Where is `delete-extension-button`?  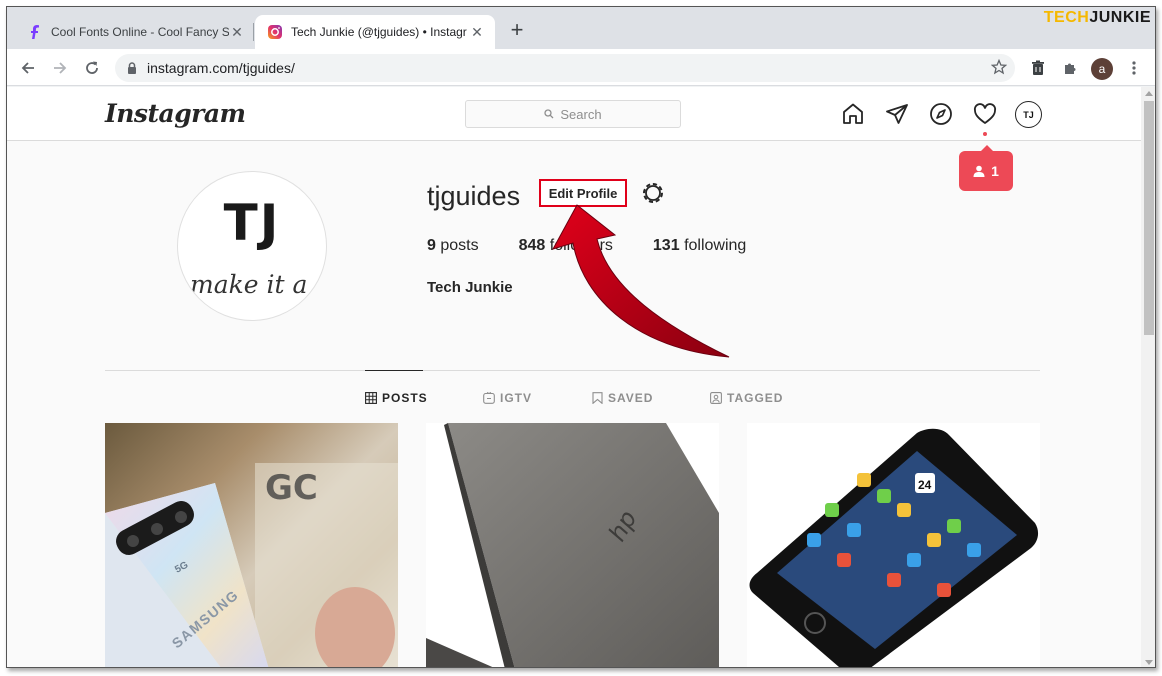 delete-extension-button is located at coordinates (1038, 68).